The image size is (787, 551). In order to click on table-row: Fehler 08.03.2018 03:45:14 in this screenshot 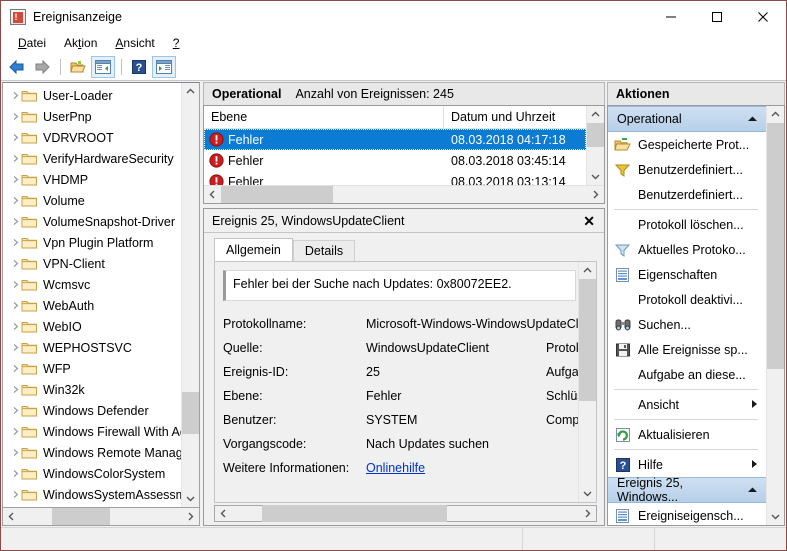, I will do `click(395, 160)`.